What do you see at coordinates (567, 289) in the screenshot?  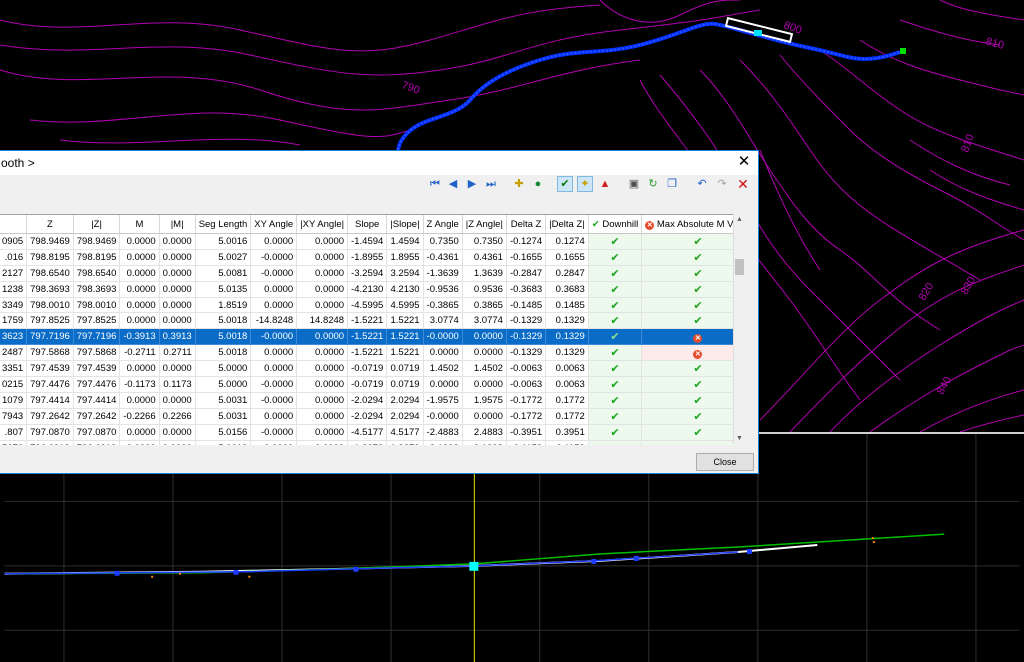 I see `table-cell: 0.3683` at bounding box center [567, 289].